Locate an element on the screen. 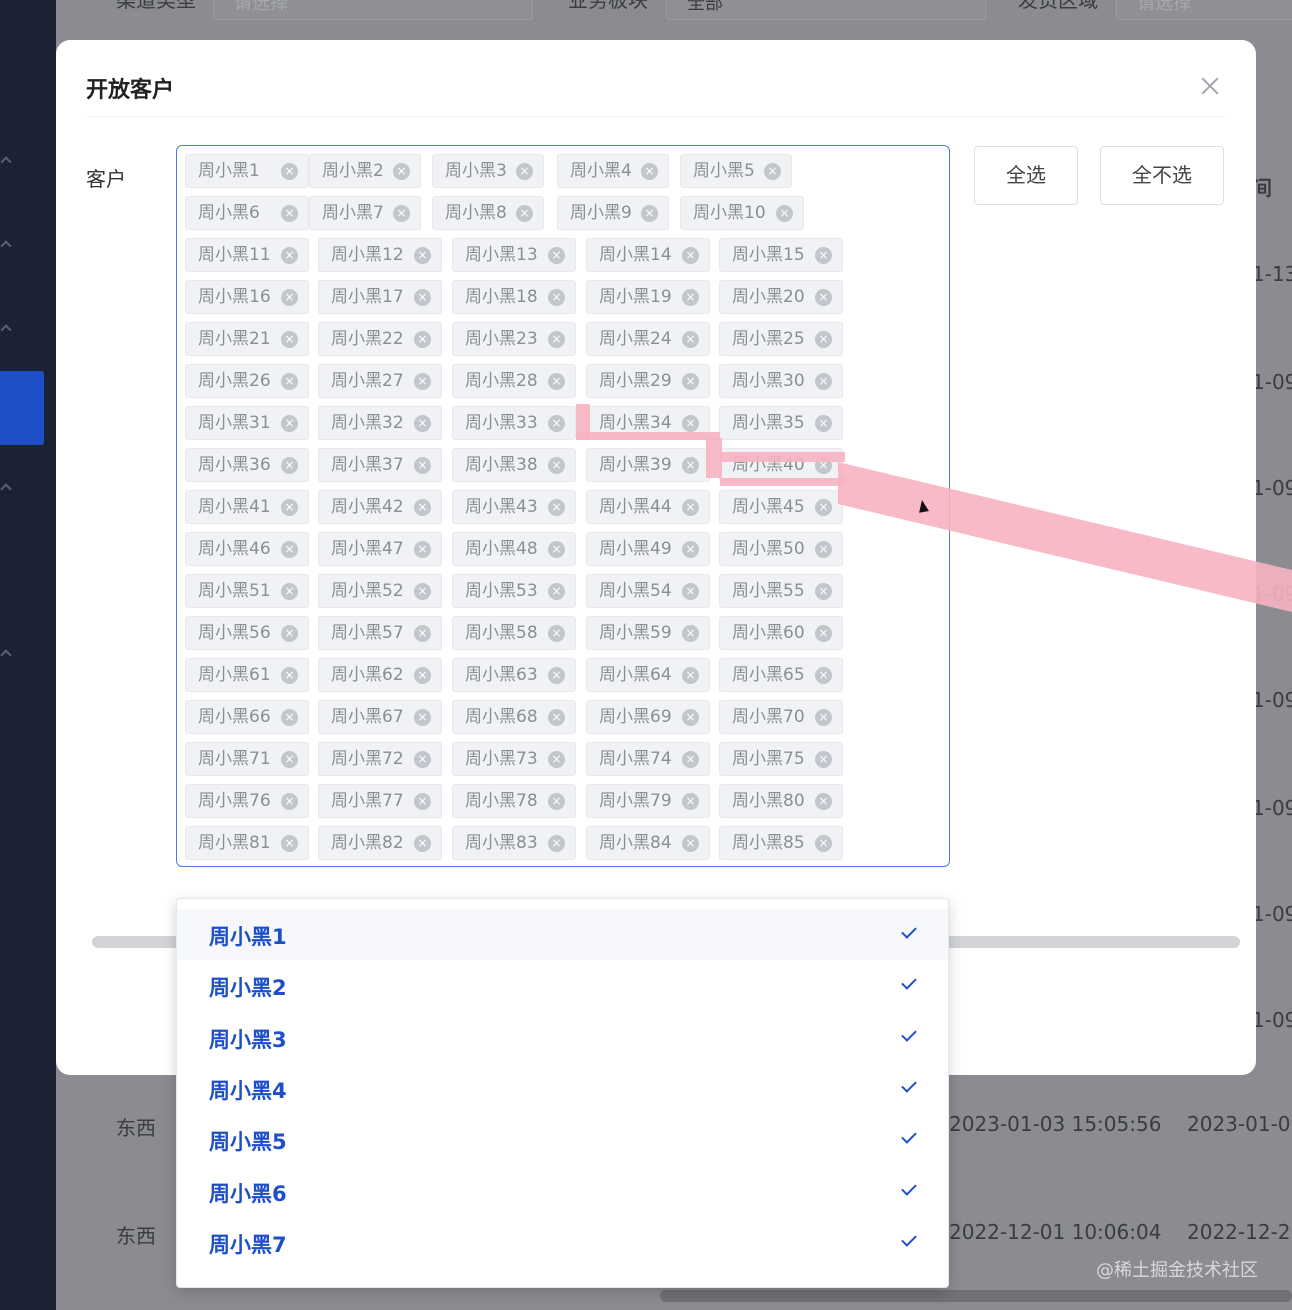 The height and width of the screenshot is (1310, 1292). close-icon is located at coordinates (1210, 86).